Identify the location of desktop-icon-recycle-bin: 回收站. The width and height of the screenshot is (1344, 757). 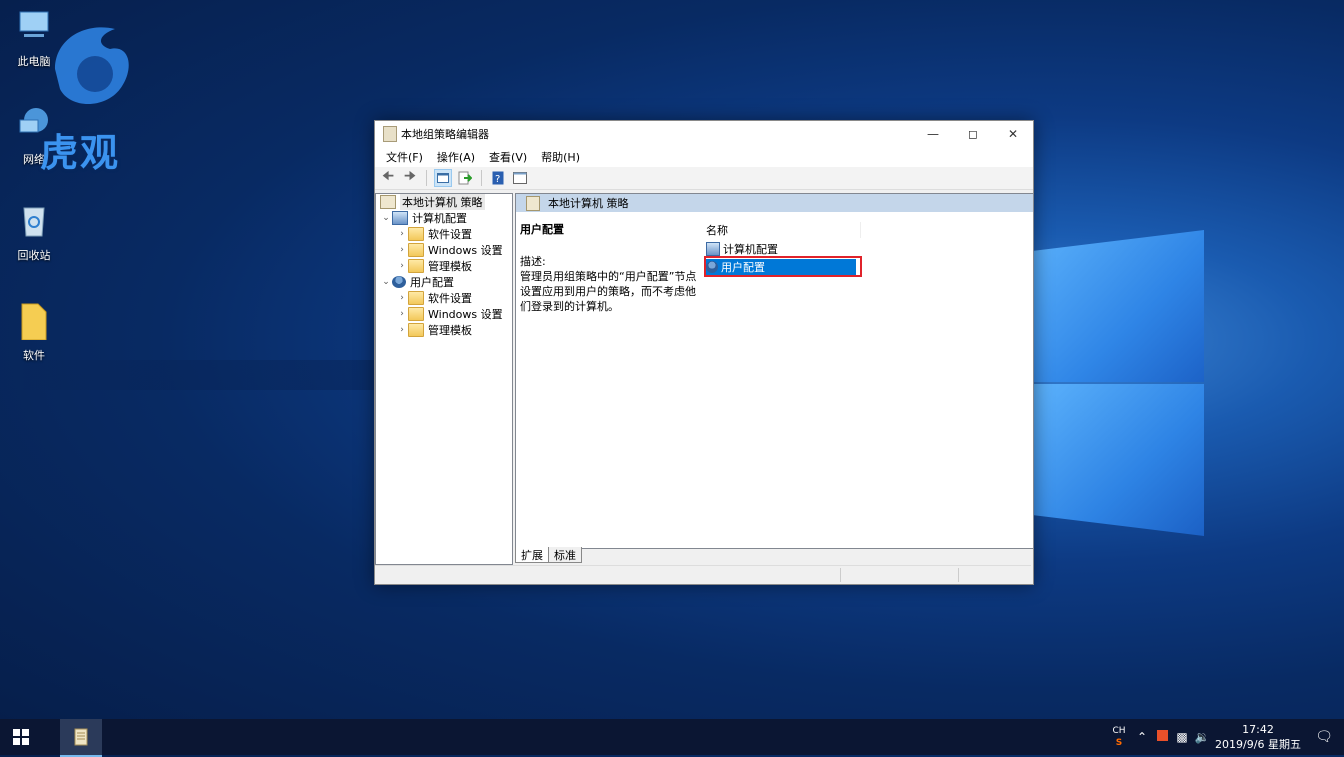
(34, 231).